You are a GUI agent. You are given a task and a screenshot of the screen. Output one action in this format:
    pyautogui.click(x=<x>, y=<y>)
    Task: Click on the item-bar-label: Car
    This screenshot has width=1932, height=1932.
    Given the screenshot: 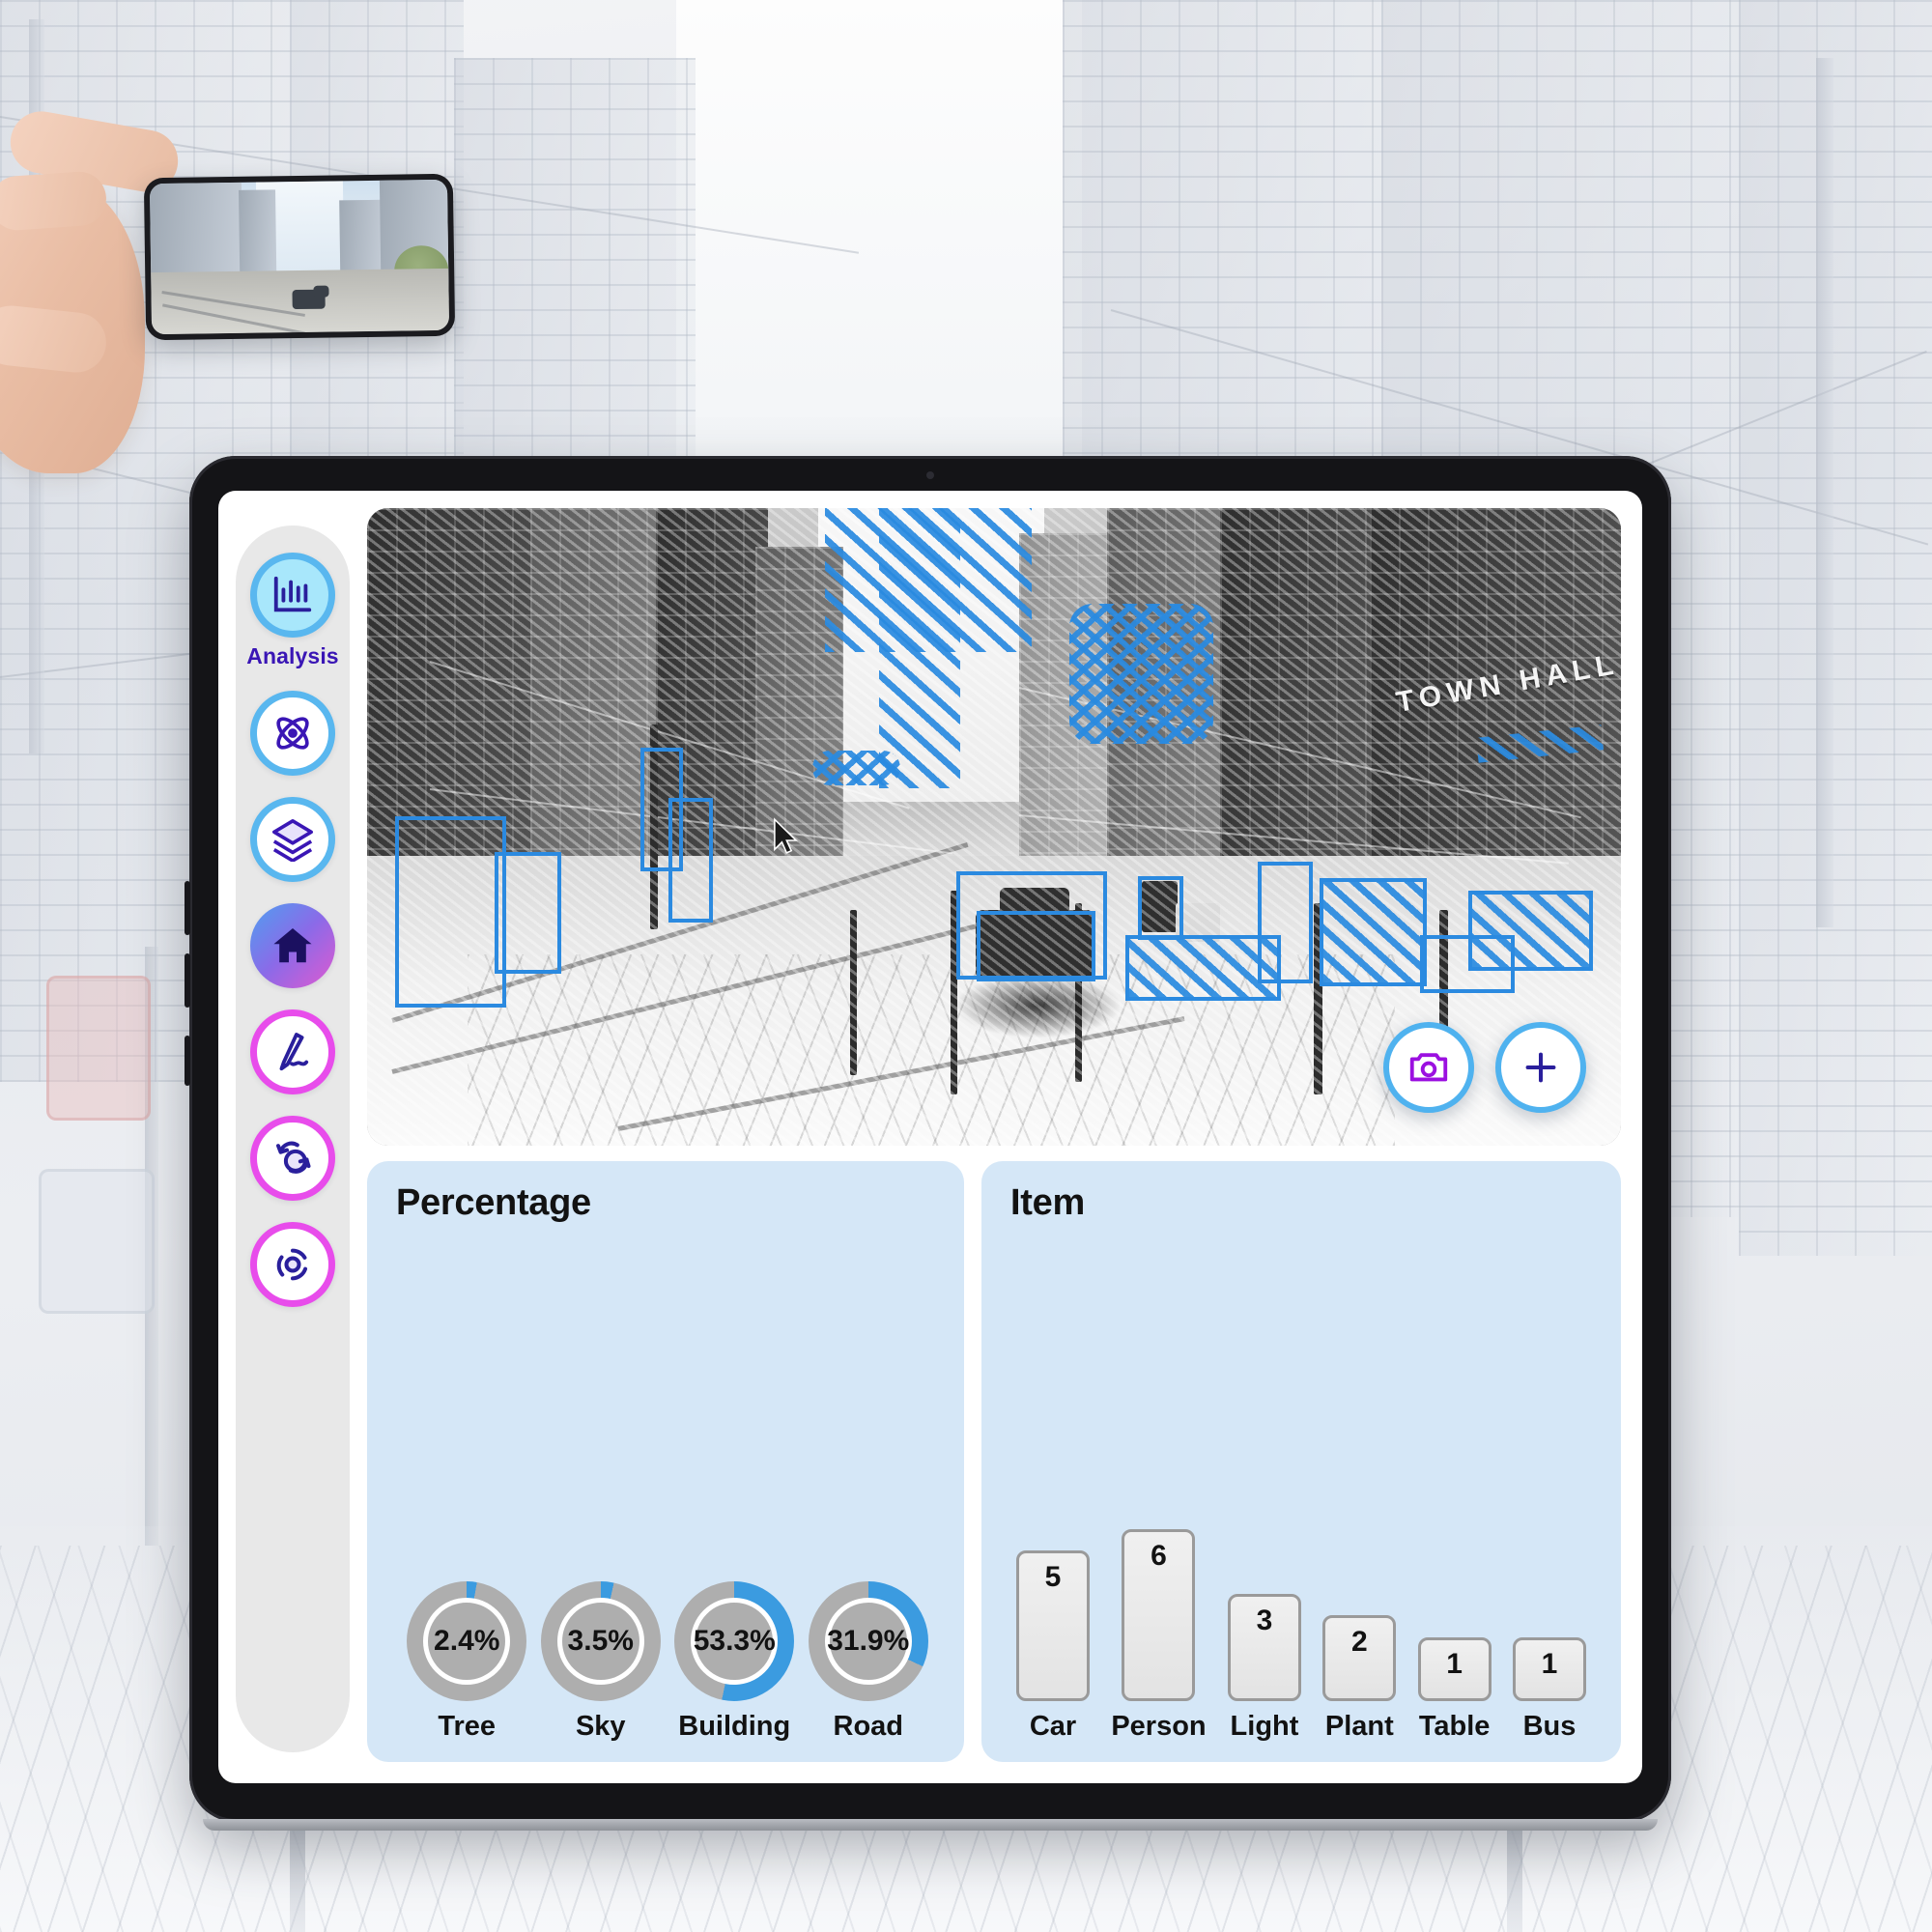 What is the action you would take?
    pyautogui.click(x=1053, y=1726)
    